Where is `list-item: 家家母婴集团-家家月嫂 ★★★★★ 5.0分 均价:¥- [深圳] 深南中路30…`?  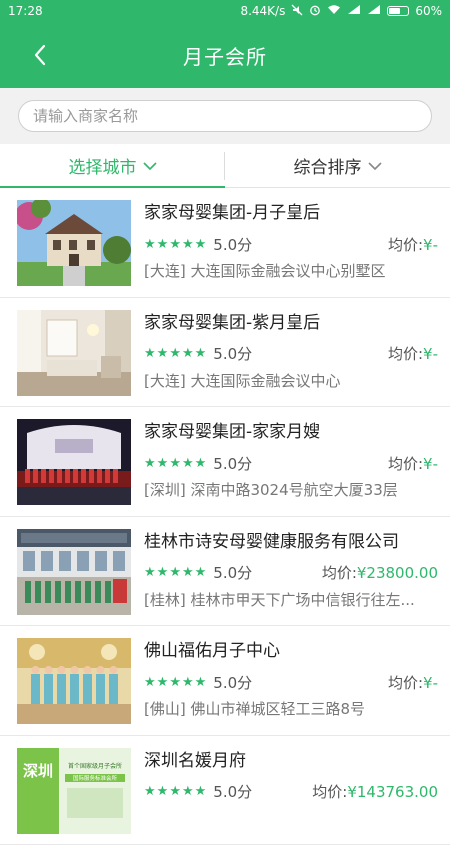
list-item: 家家母婴集团-家家月嫂 ★★★★★ 5.0分 均价:¥- [深圳] 深南中路30… is located at coordinates (225, 462).